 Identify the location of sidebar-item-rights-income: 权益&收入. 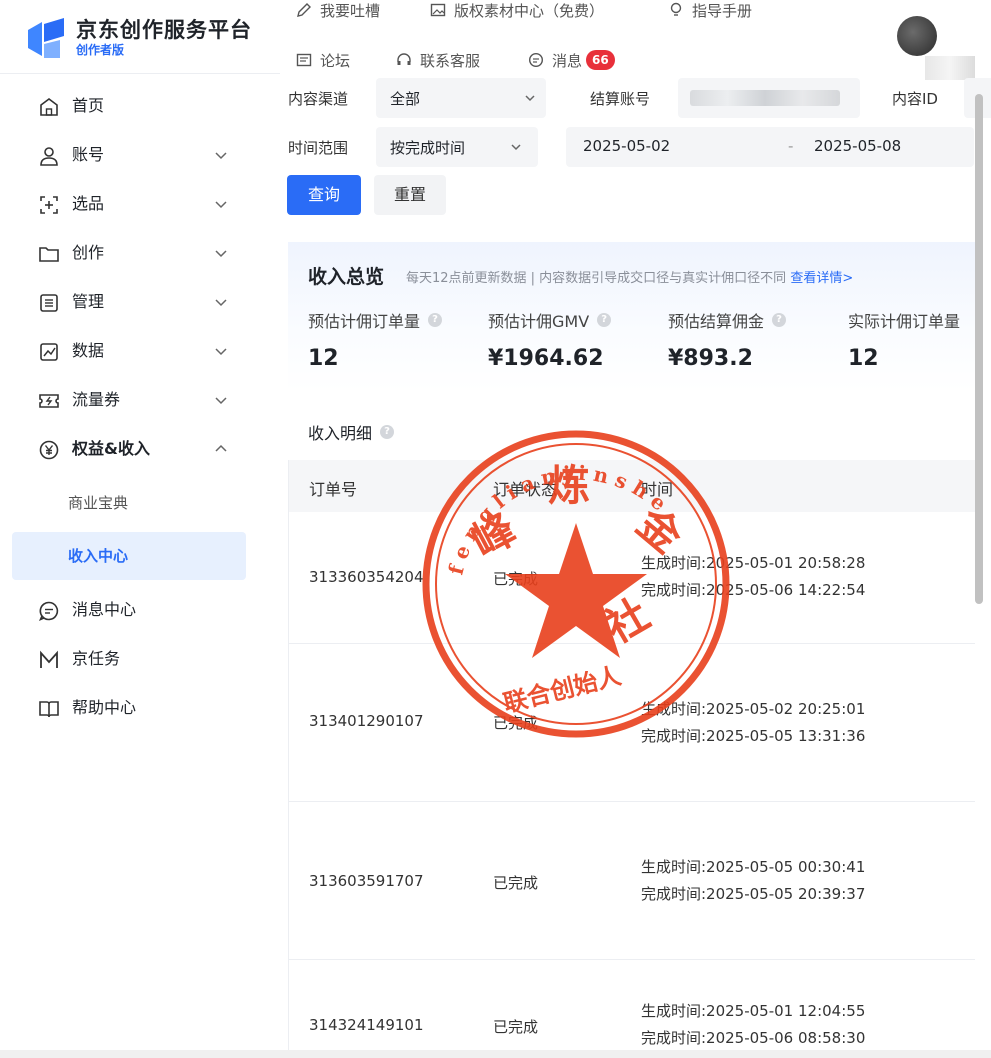
(129, 449).